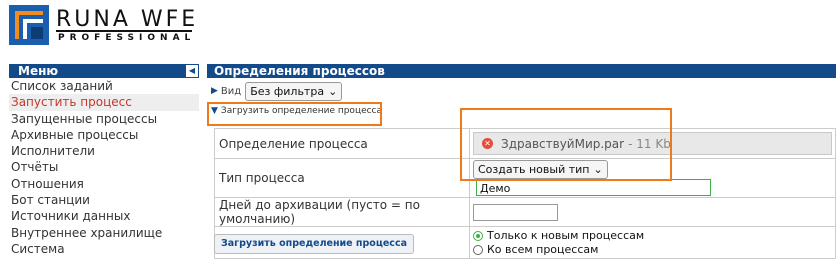 The height and width of the screenshot is (259, 838). What do you see at coordinates (104, 86) in the screenshot?
I see `sidebar-item-tasks: Список заданий` at bounding box center [104, 86].